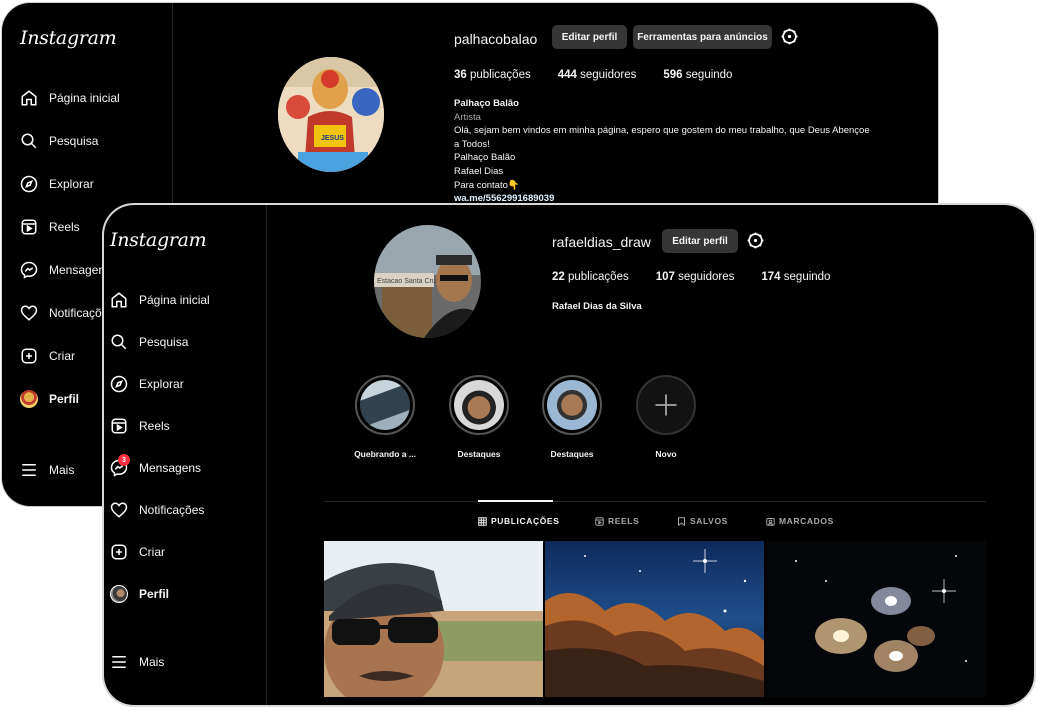  What do you see at coordinates (154, 426) in the screenshot?
I see `sidebar-item-label: Reels` at bounding box center [154, 426].